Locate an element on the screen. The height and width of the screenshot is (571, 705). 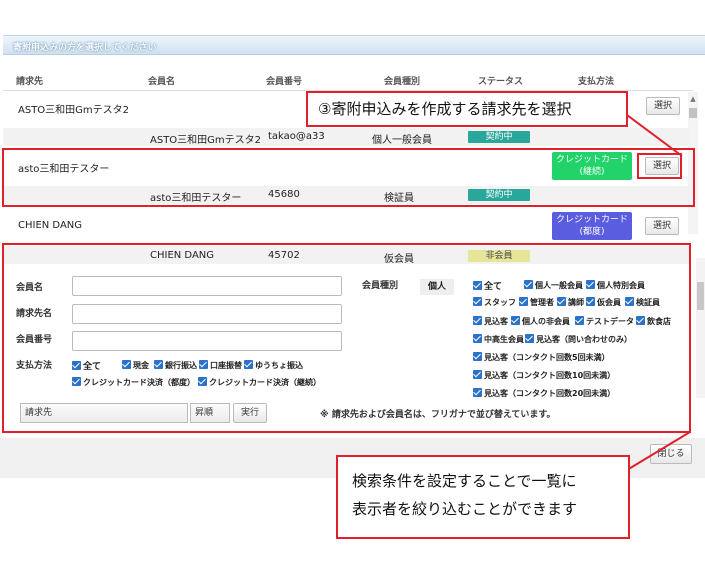
annotation-callout-select-text: ③寄附申込みを作成する請求先を選択 is located at coordinates (445, 109).